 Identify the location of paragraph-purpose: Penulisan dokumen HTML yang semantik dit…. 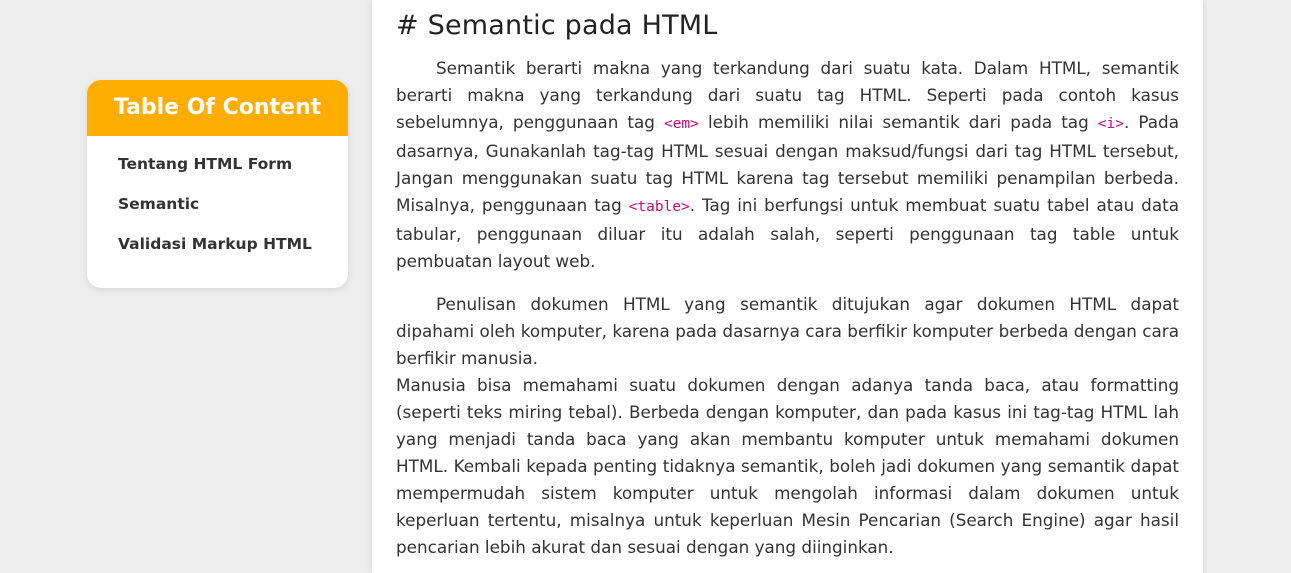
(787, 331).